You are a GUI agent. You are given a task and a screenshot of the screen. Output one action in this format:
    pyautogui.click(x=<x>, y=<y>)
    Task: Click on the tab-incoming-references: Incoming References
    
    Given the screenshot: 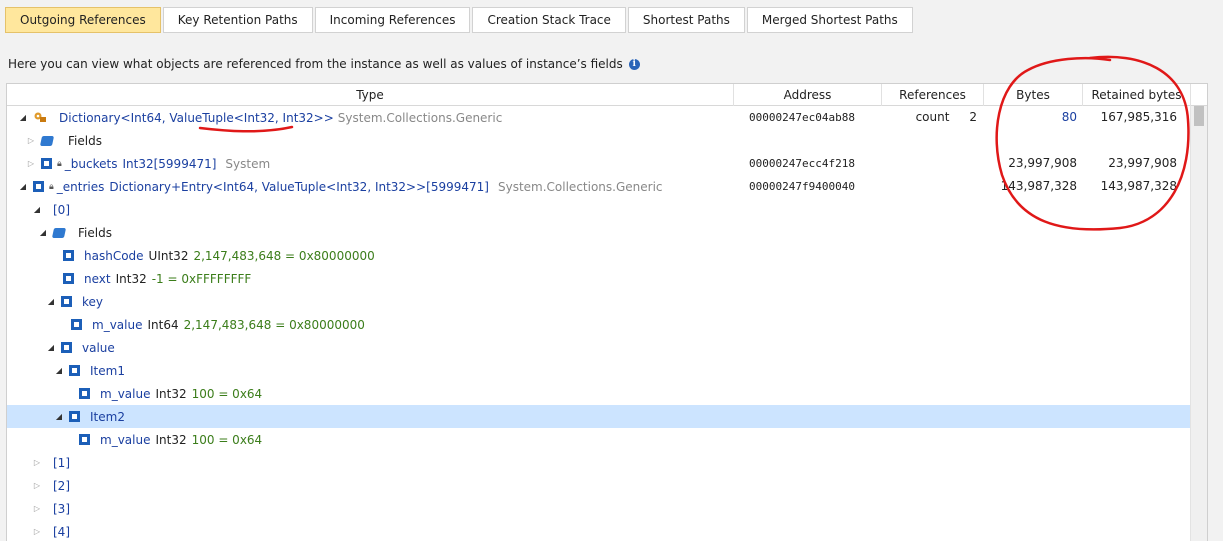 What is the action you would take?
    pyautogui.click(x=392, y=20)
    